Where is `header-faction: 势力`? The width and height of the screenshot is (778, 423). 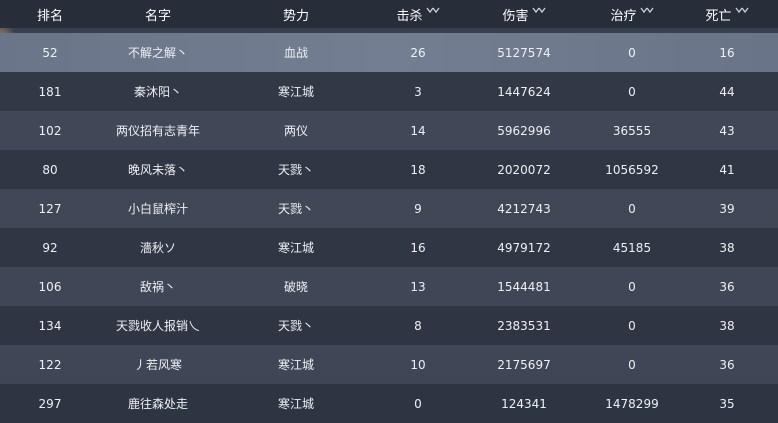
header-faction: 势力 is located at coordinates (296, 14).